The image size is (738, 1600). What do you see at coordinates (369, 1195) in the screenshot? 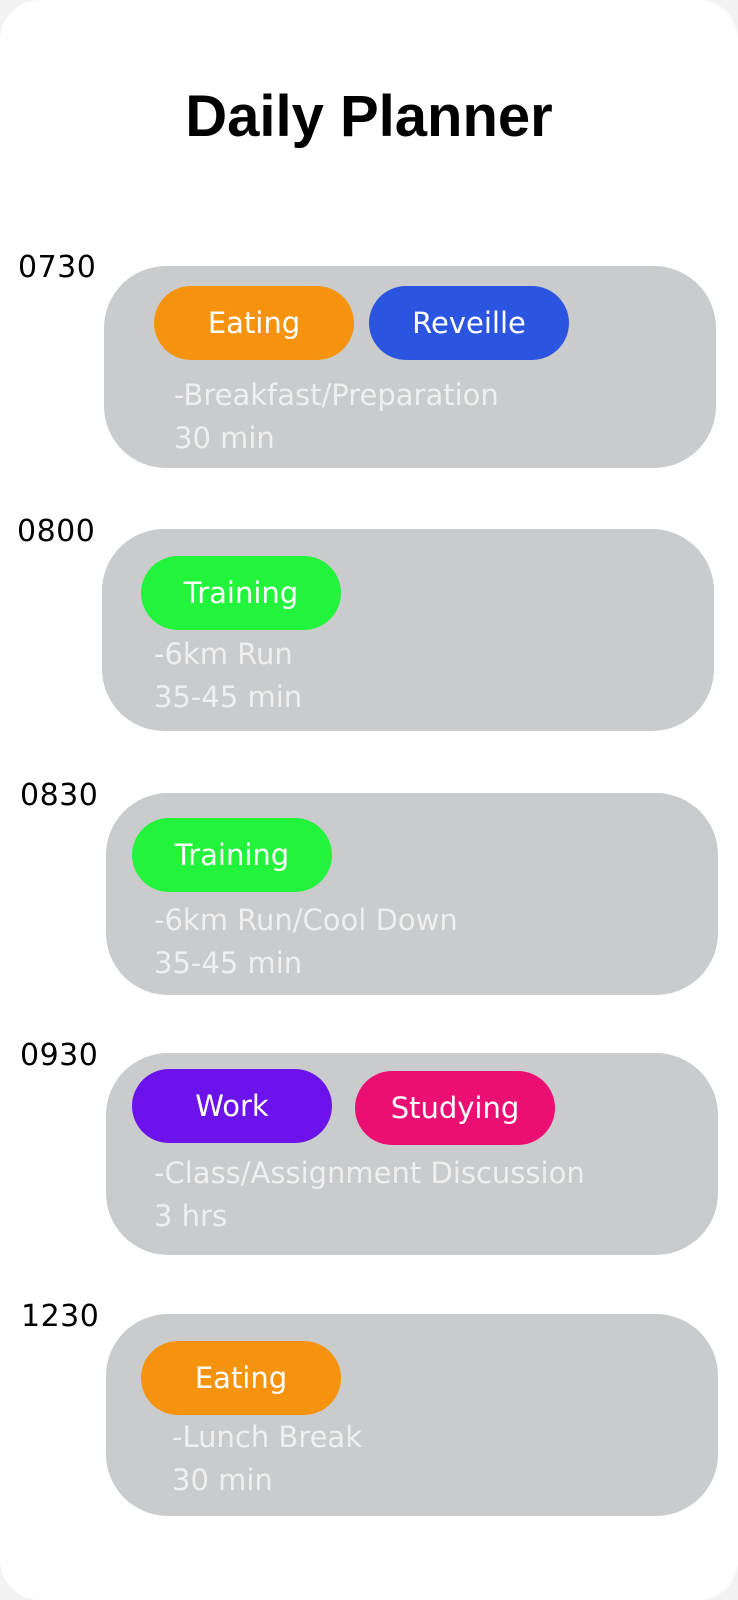
I see `entry-details: -Class/Assignment Discussion 3 hrs` at bounding box center [369, 1195].